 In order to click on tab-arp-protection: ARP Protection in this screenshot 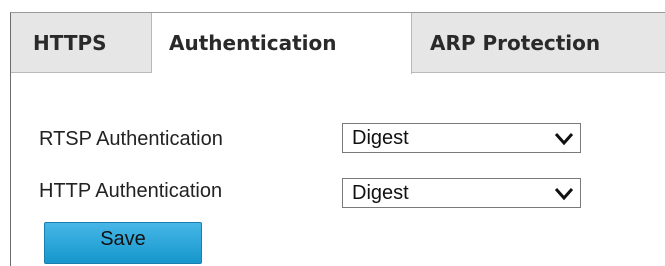, I will do `click(538, 43)`.